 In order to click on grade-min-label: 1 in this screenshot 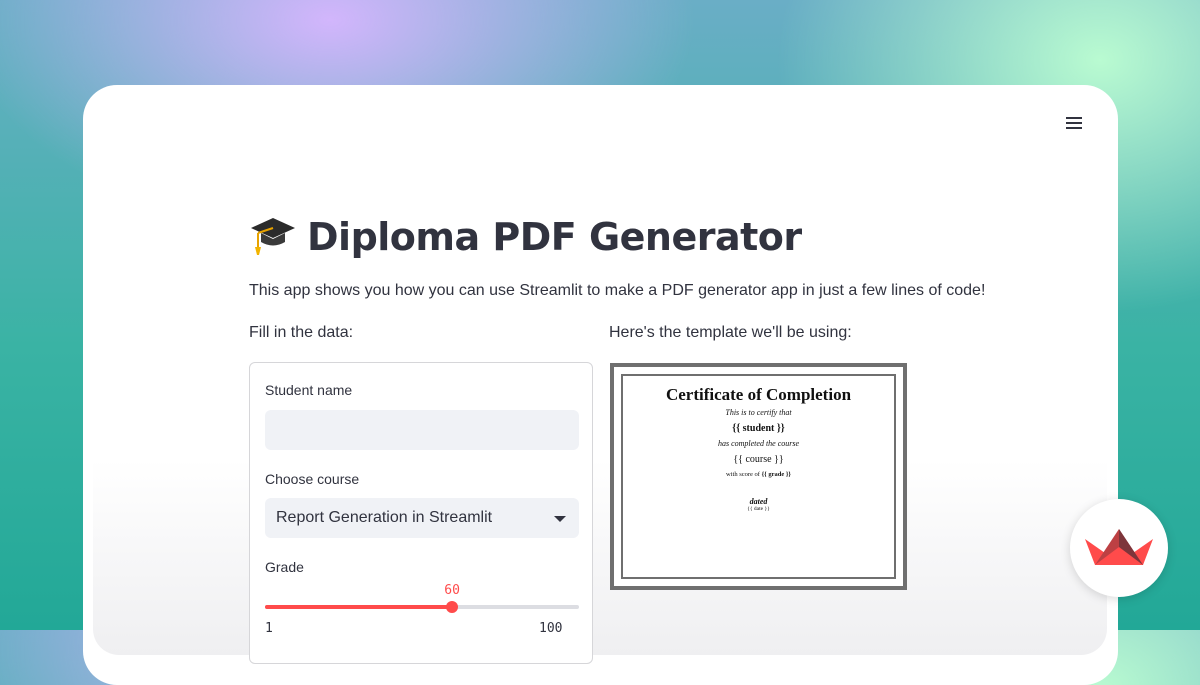, I will do `click(269, 628)`.